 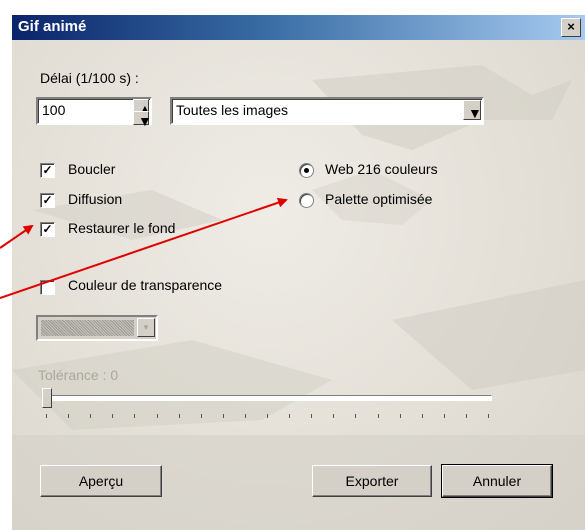 I want to click on web-216-radio, so click(x=306, y=170).